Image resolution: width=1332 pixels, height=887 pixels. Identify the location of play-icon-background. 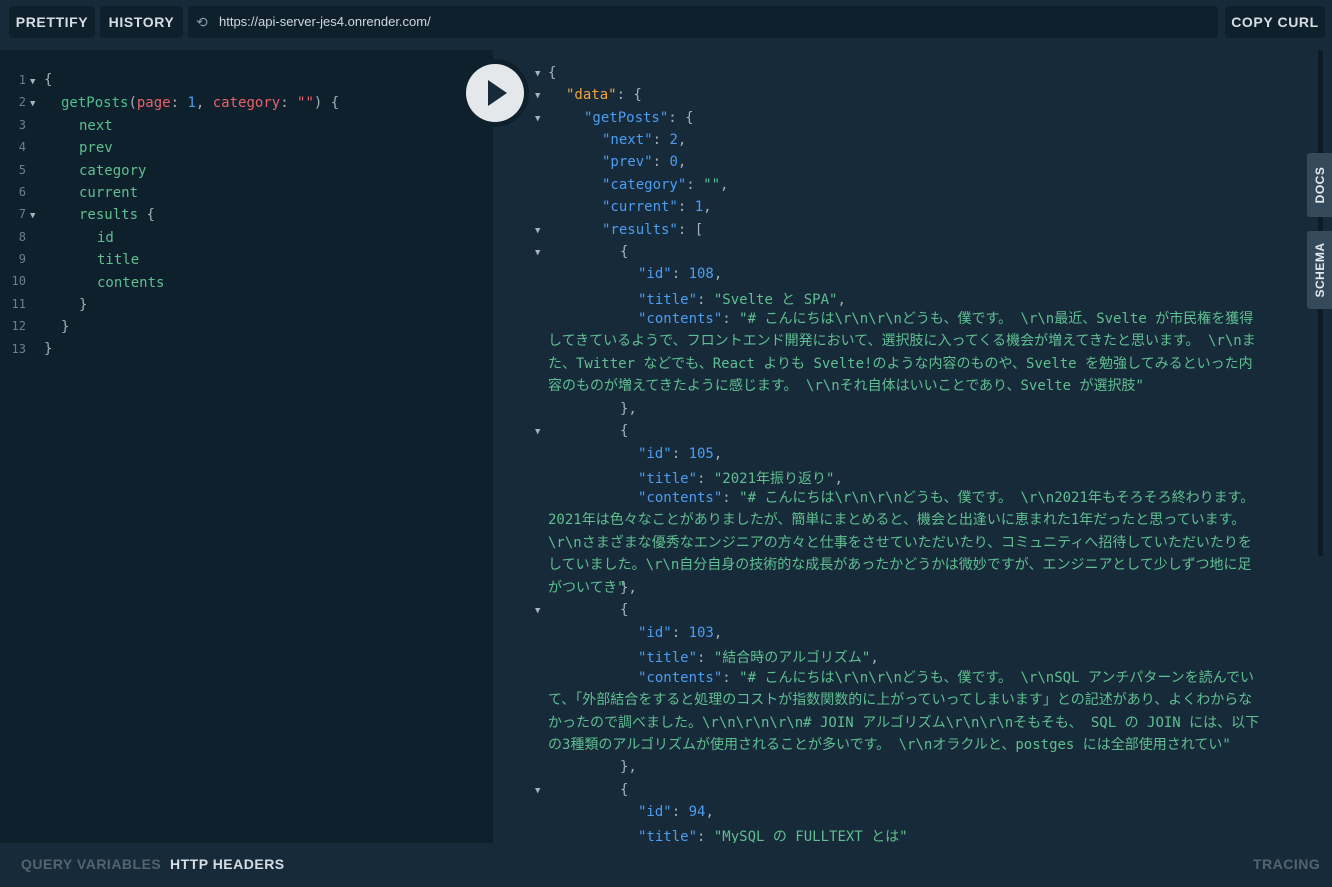
(495, 93).